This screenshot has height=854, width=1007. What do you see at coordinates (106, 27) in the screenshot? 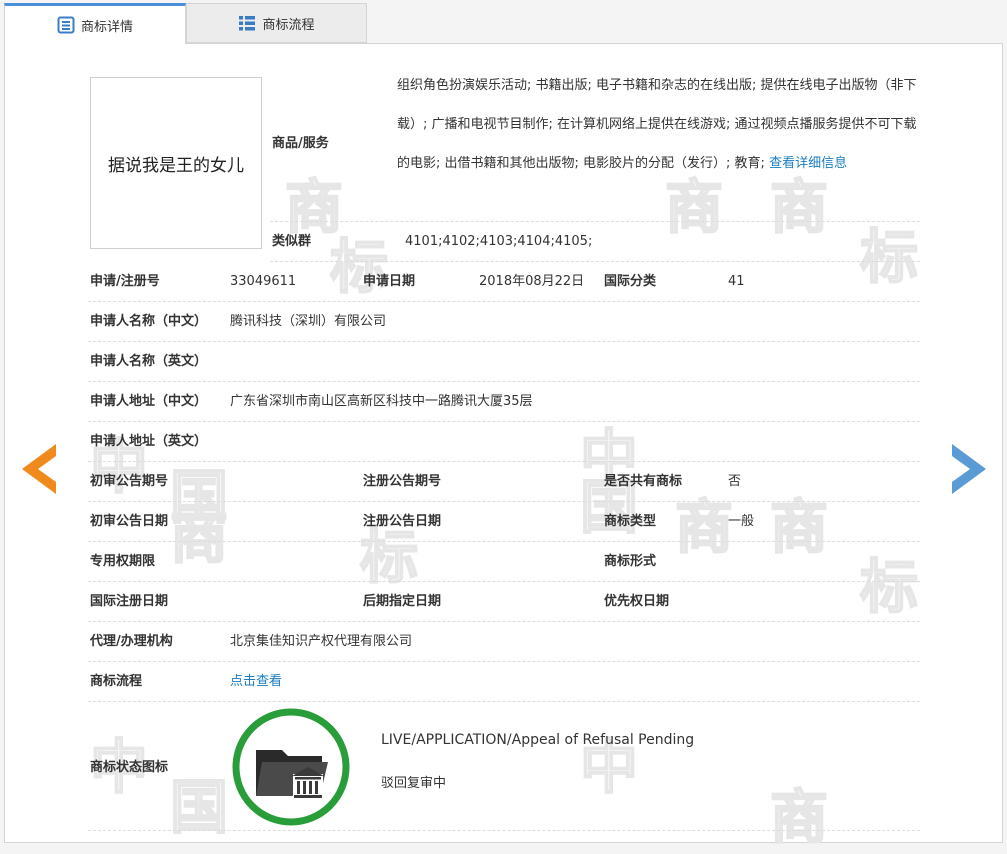
I see `tab-label: 商标详情` at bounding box center [106, 27].